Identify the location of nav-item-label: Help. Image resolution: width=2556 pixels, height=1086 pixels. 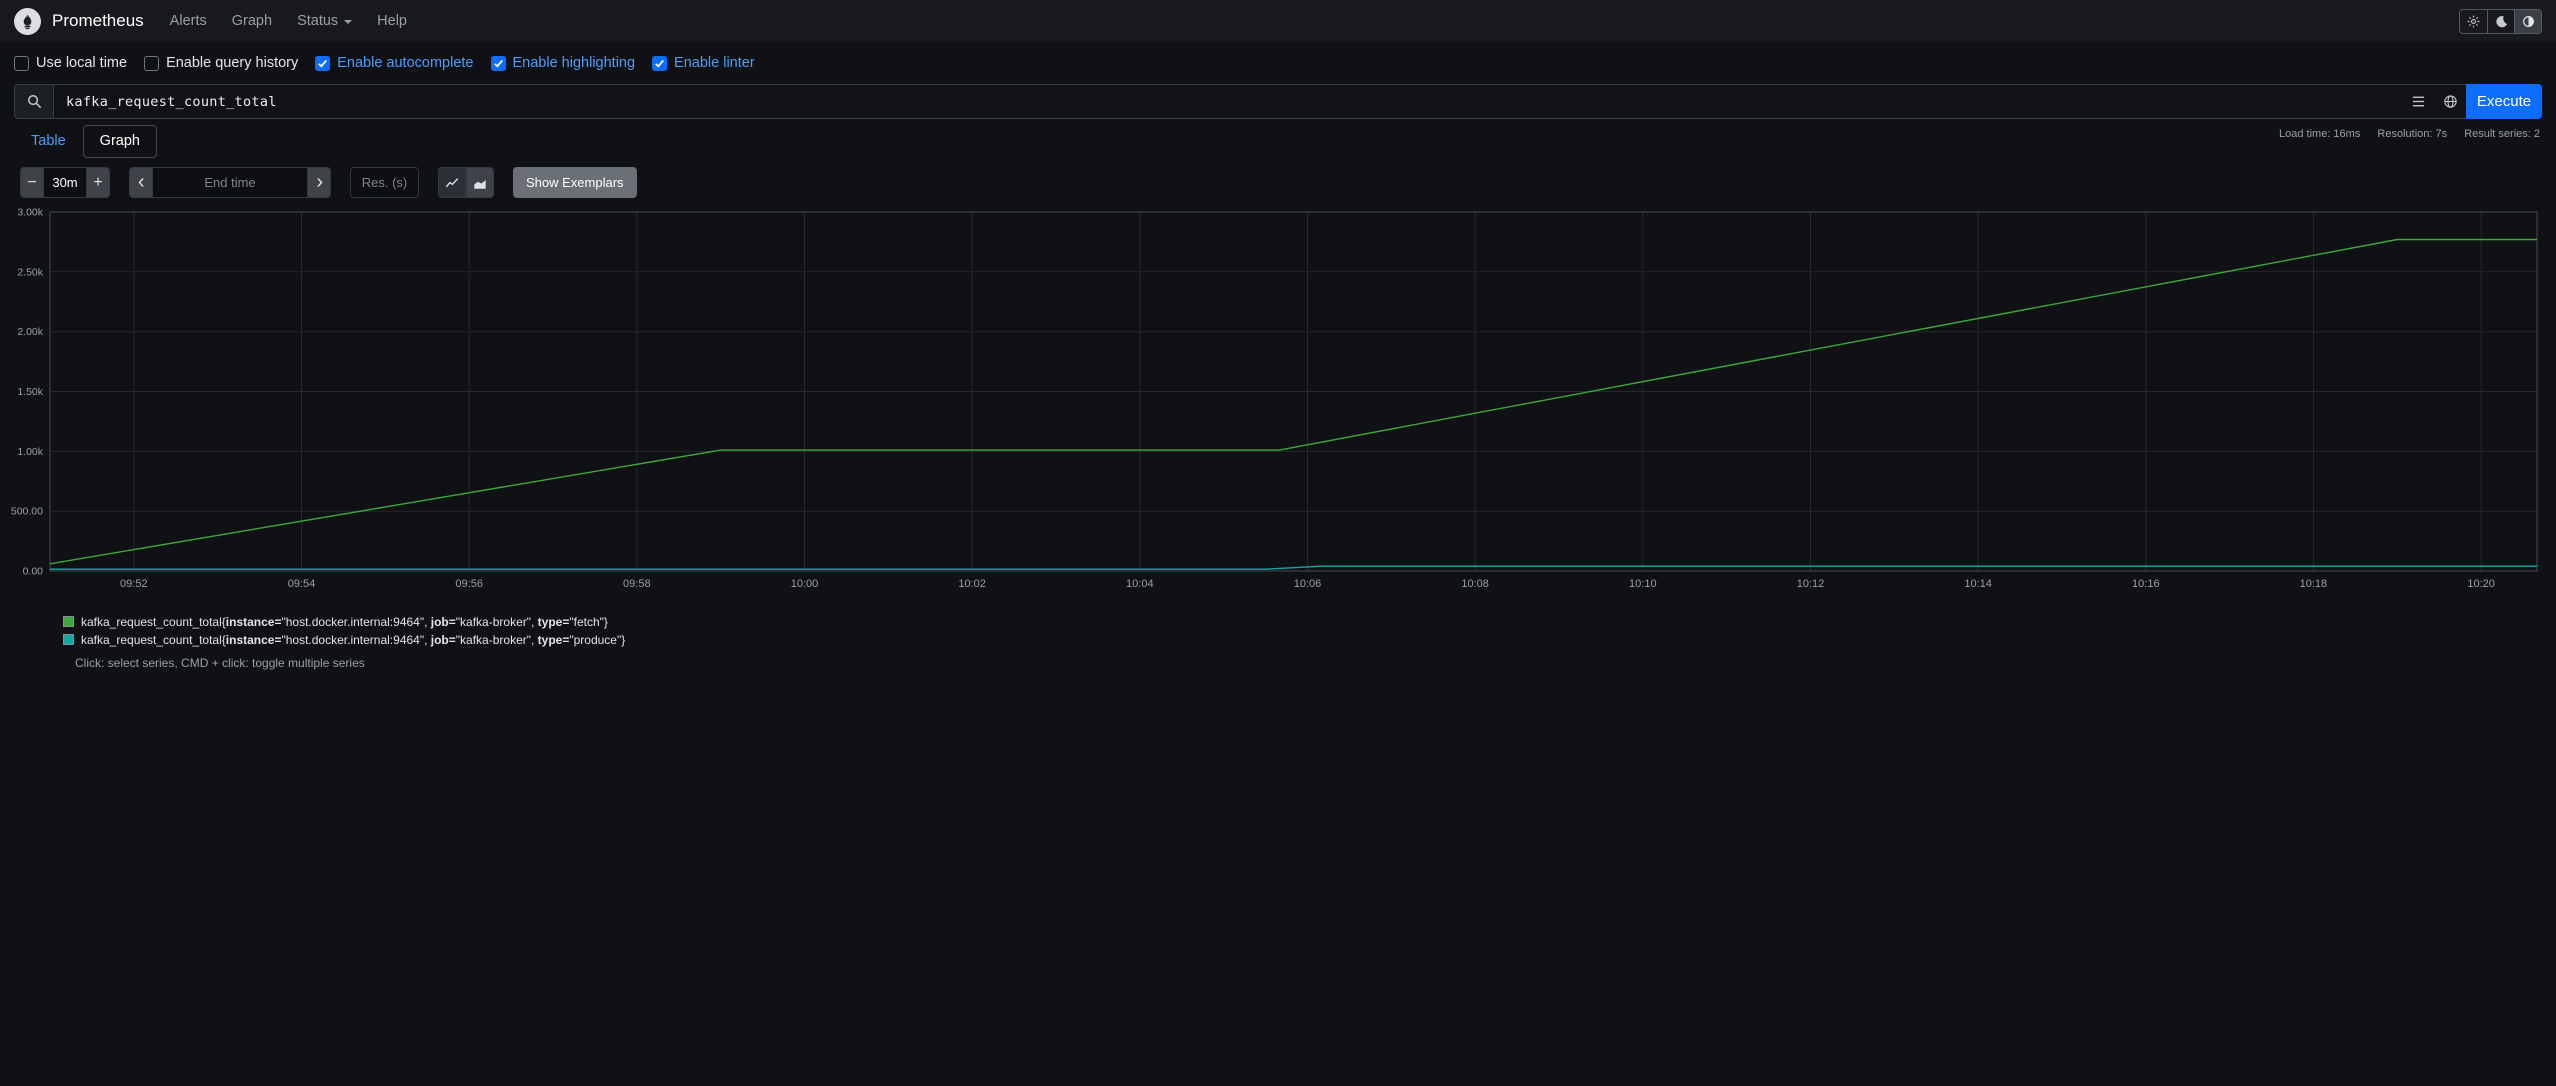
(392, 21).